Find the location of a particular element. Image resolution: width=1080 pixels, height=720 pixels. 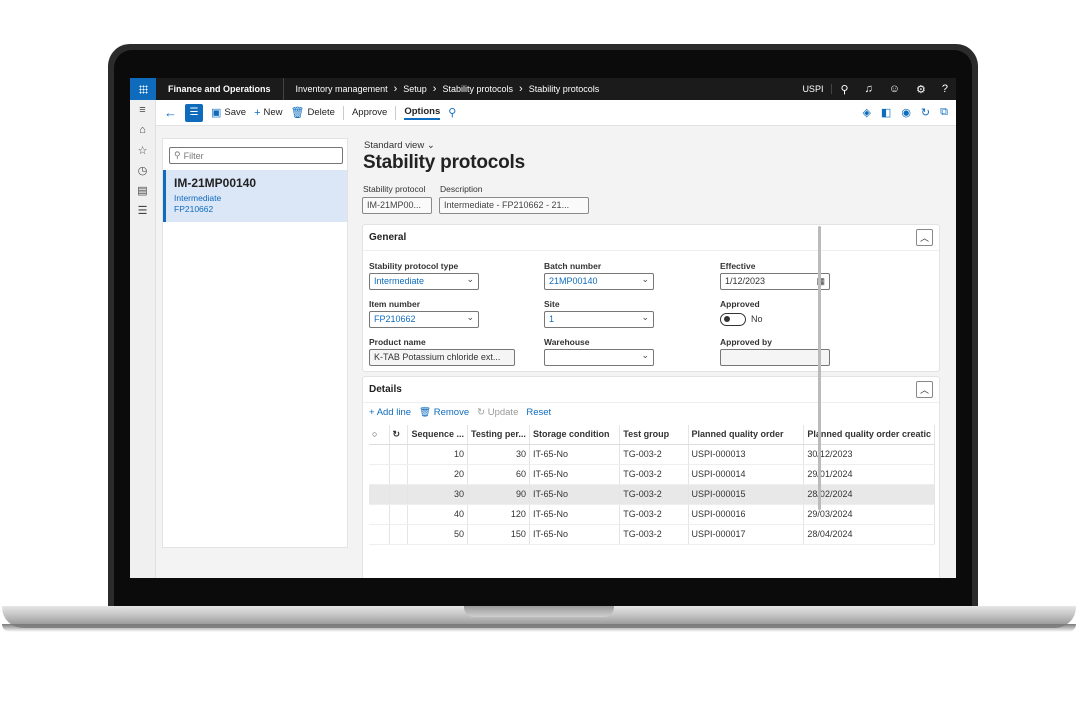

filter-input: ⚲ Filter is located at coordinates (256, 155).